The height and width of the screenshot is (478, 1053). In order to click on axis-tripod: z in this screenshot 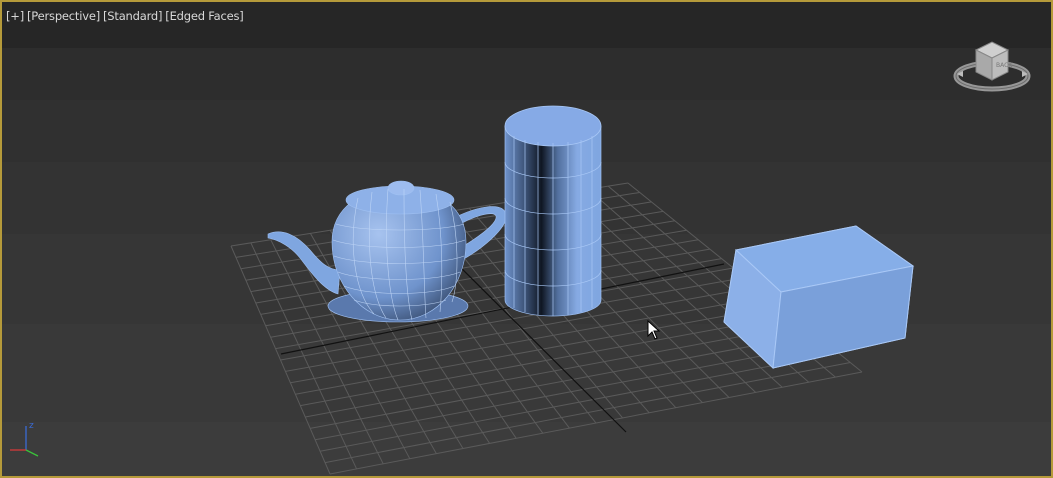, I will do `click(24, 439)`.